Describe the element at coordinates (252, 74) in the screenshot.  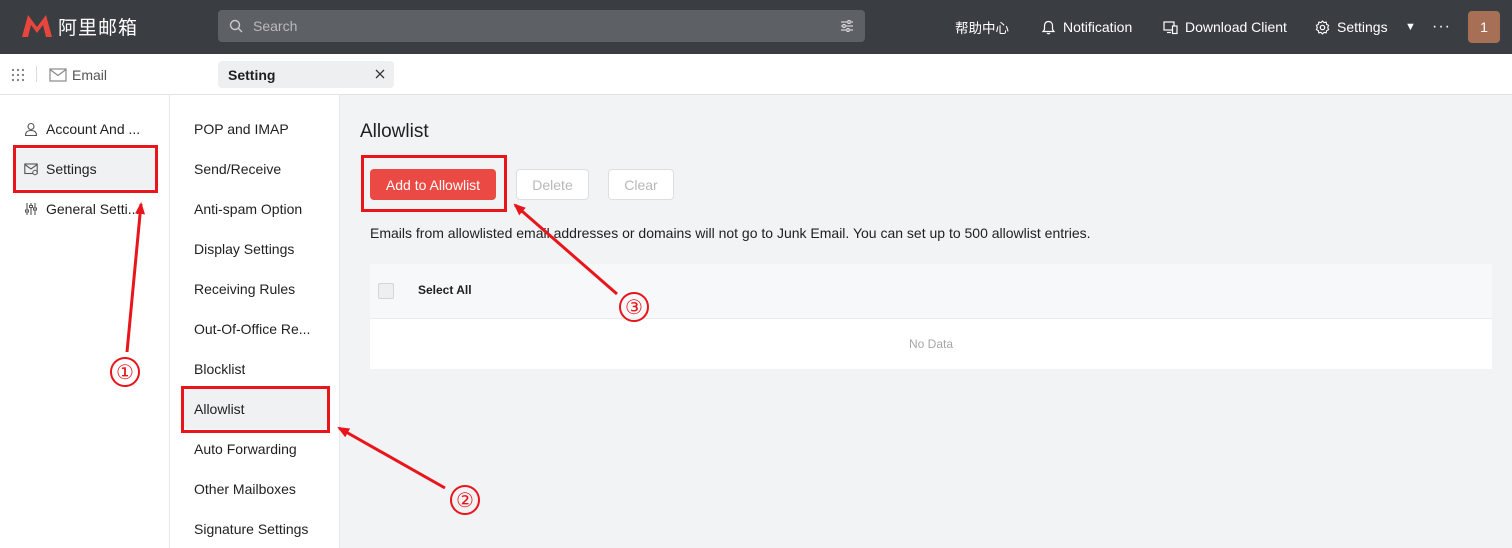
I see `tab-setting-label: Setting` at that location.